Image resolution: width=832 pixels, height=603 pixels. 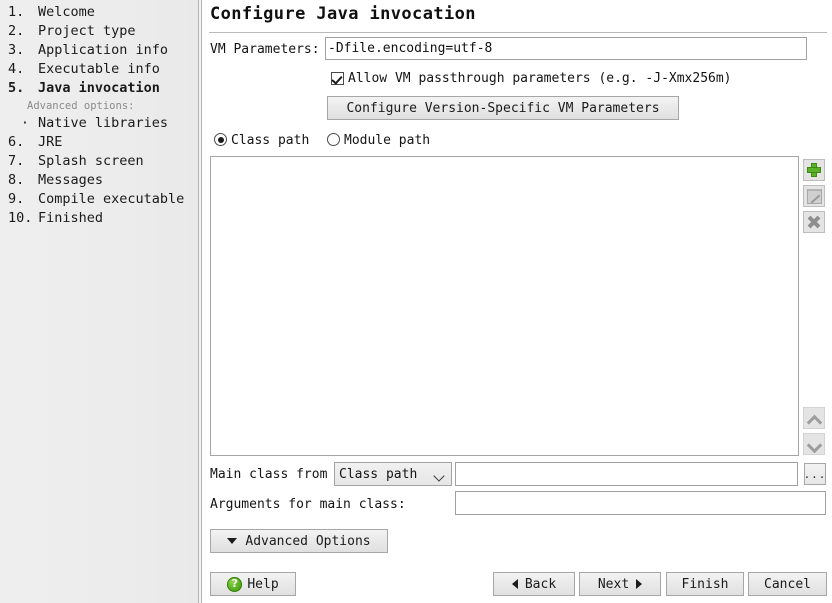 I want to click on step-number: 6., so click(x=16, y=142).